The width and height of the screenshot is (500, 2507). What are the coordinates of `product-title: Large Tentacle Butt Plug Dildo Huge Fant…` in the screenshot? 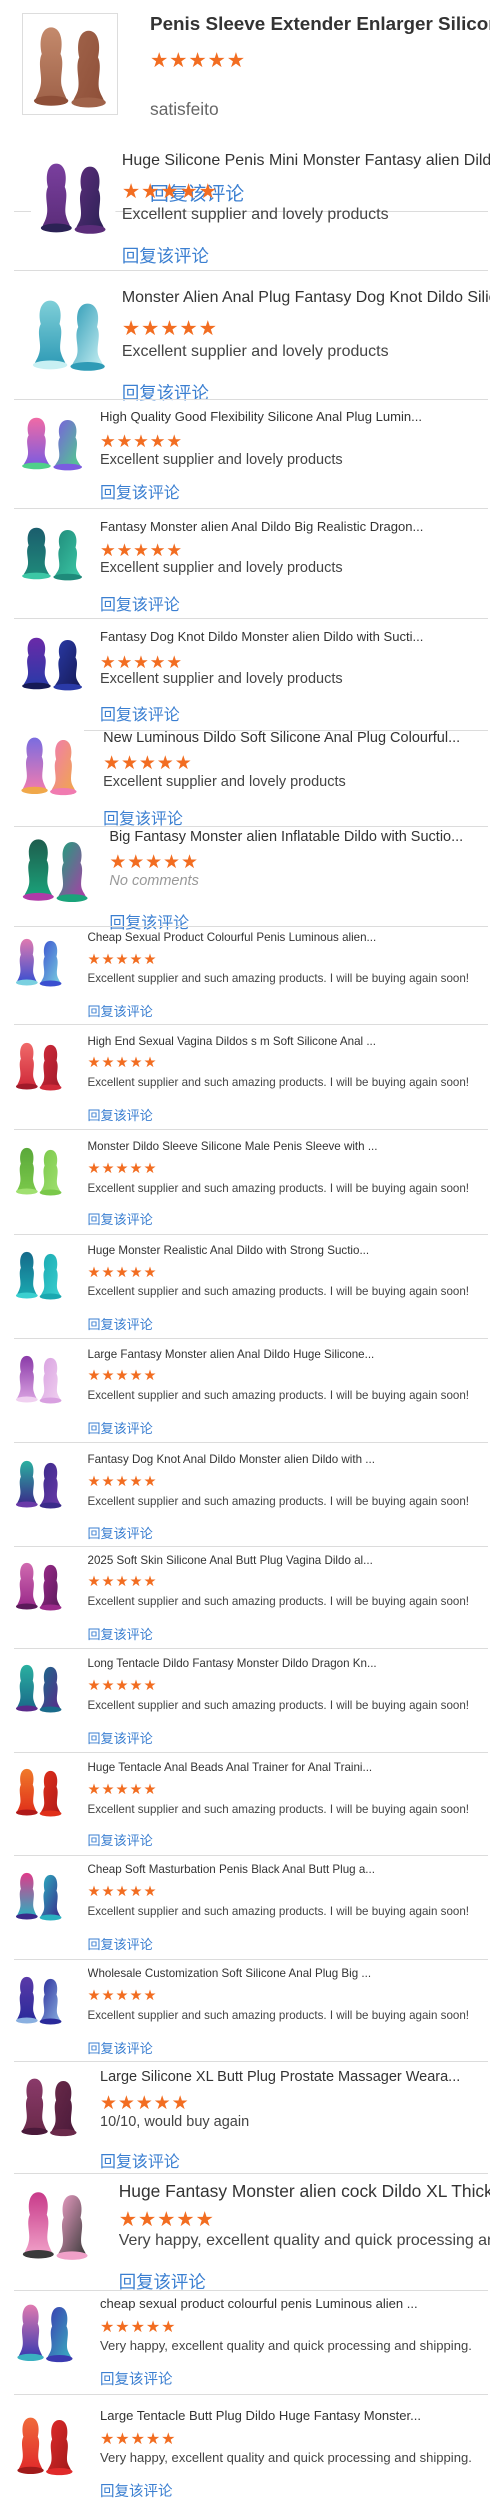 It's located at (260, 2415).